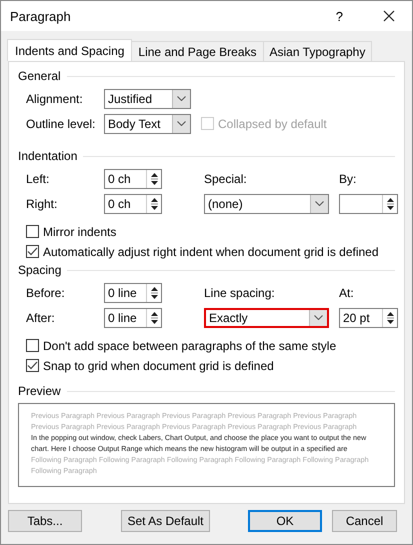 The width and height of the screenshot is (413, 545). What do you see at coordinates (347, 179) in the screenshot?
I see `field-label: By:` at bounding box center [347, 179].